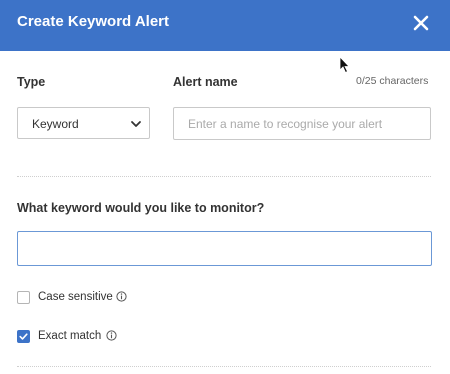 Image resolution: width=450 pixels, height=374 pixels. What do you see at coordinates (31, 82) in the screenshot?
I see `type-label: Type` at bounding box center [31, 82].